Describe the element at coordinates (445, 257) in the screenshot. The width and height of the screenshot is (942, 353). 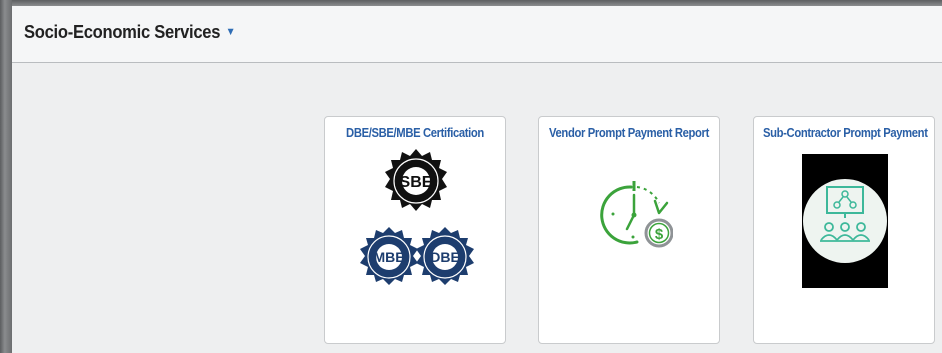
I see `seal-label: DBE` at that location.